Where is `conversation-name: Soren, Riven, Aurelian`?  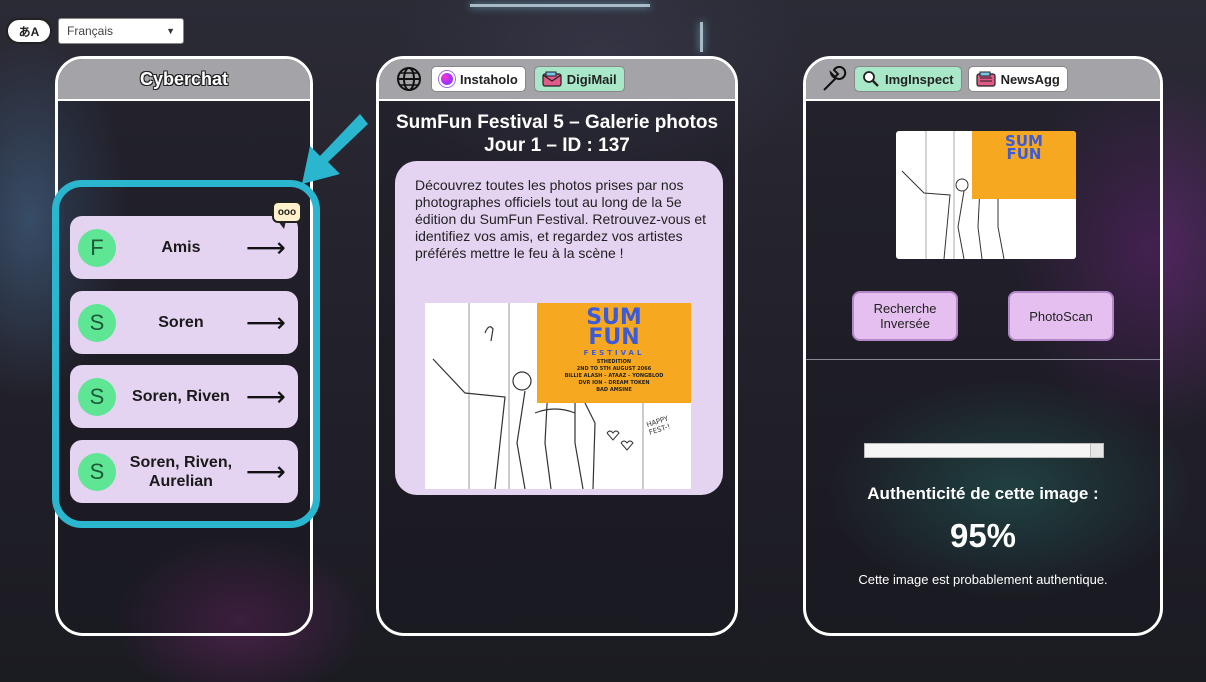
conversation-name: Soren, Riven, Aurelian is located at coordinates (181, 471).